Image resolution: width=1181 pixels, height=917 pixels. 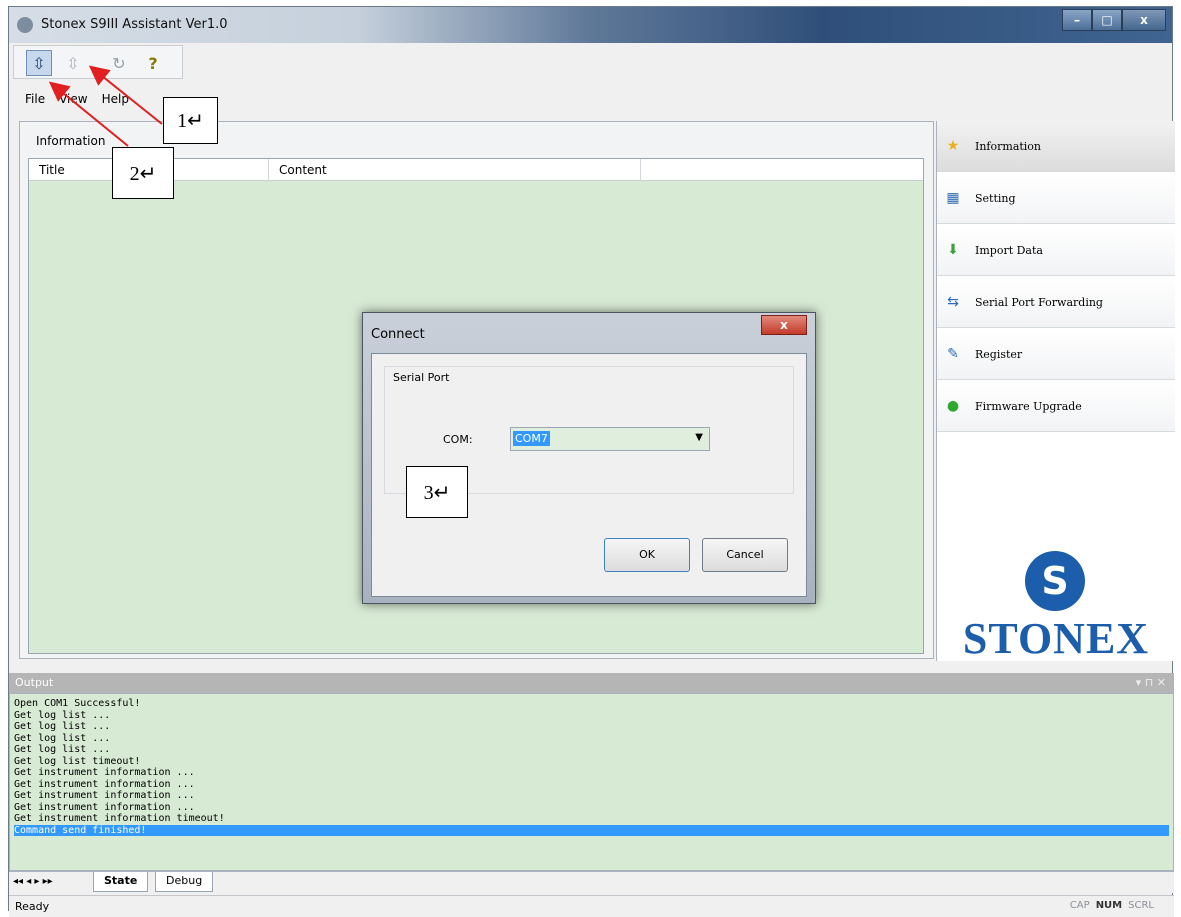 I want to click on connect-button: ⇳, so click(x=39, y=63).